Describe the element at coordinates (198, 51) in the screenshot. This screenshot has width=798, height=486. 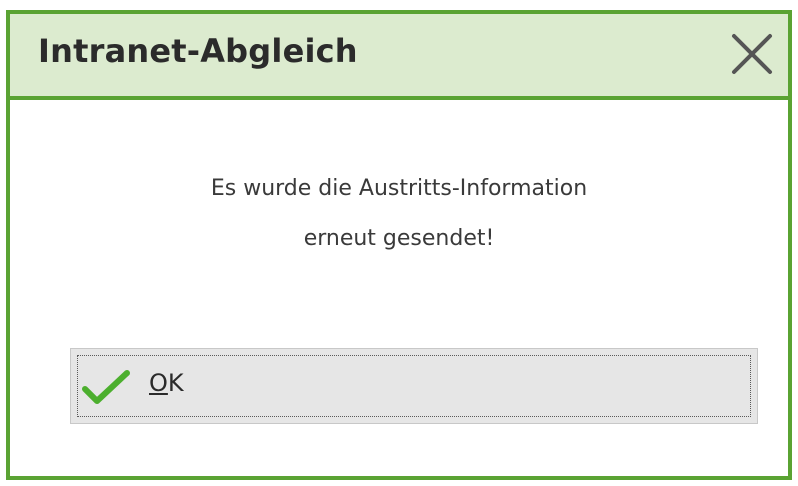
I see `dialog-title: Intranet-Abgleich` at that location.